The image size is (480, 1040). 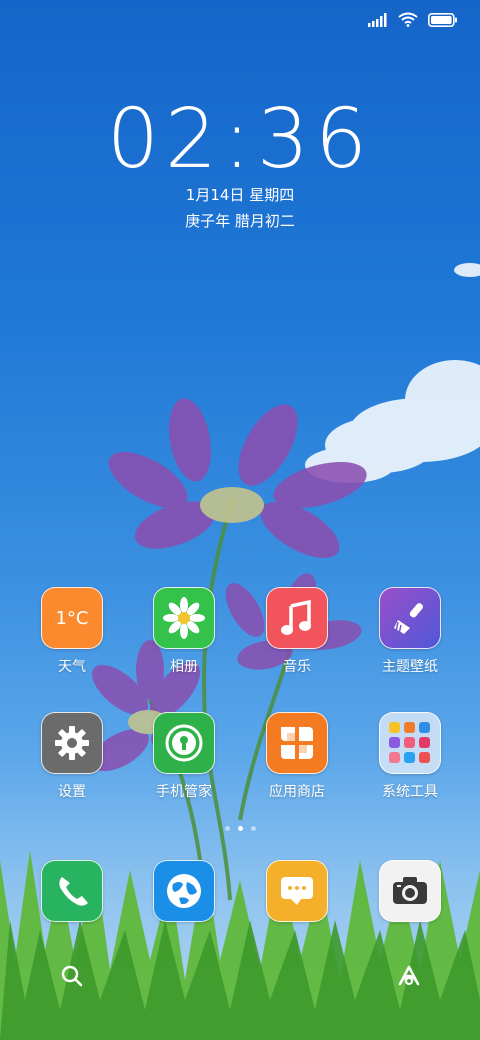 I want to click on clock-lunar-date: 庚子年 腊月初二, so click(x=240, y=221).